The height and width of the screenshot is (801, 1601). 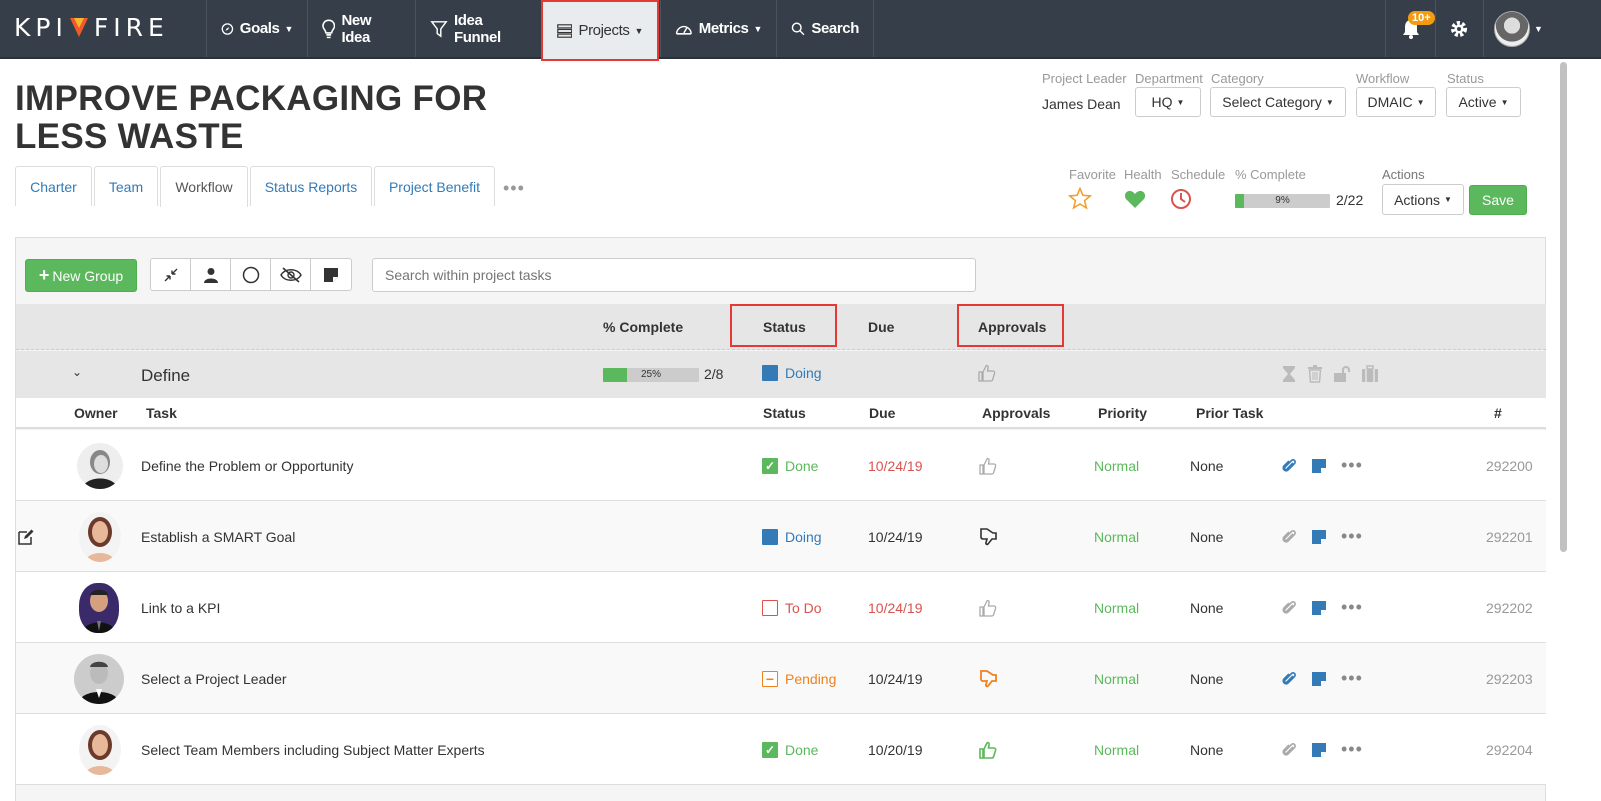 I want to click on status-dropdown: Active ▼, so click(x=1483, y=102).